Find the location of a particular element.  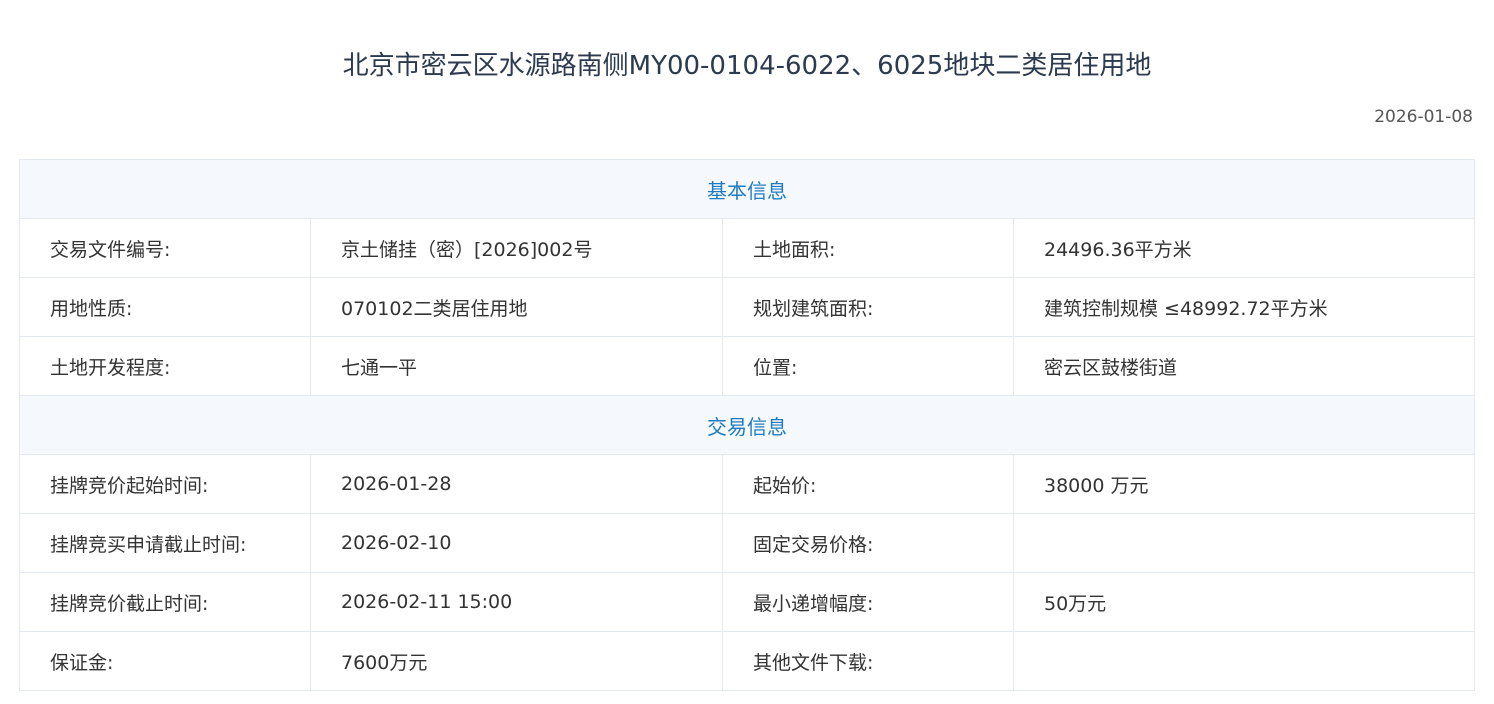

field-label: 挂牌竞价起始时间: is located at coordinates (165, 484).